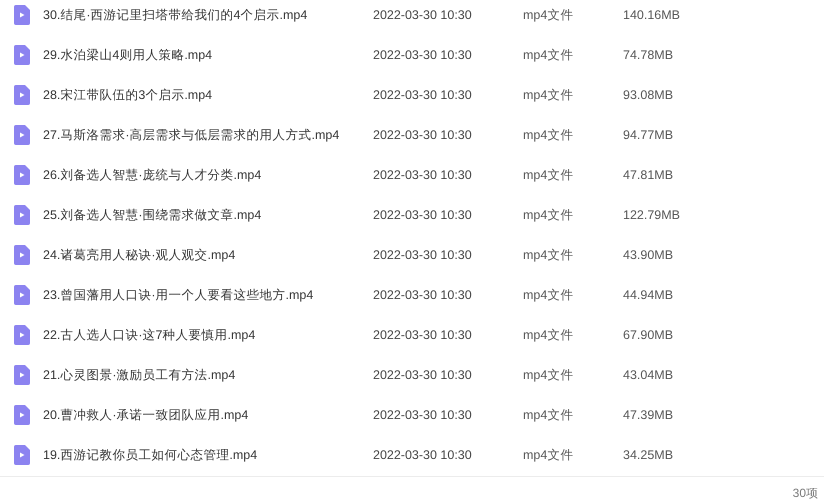 Image resolution: width=824 pixels, height=504 pixels. Describe the element at coordinates (208, 335) in the screenshot. I see `file-name: 22.古人选人口诀·这7种人要慎用.mp4` at that location.